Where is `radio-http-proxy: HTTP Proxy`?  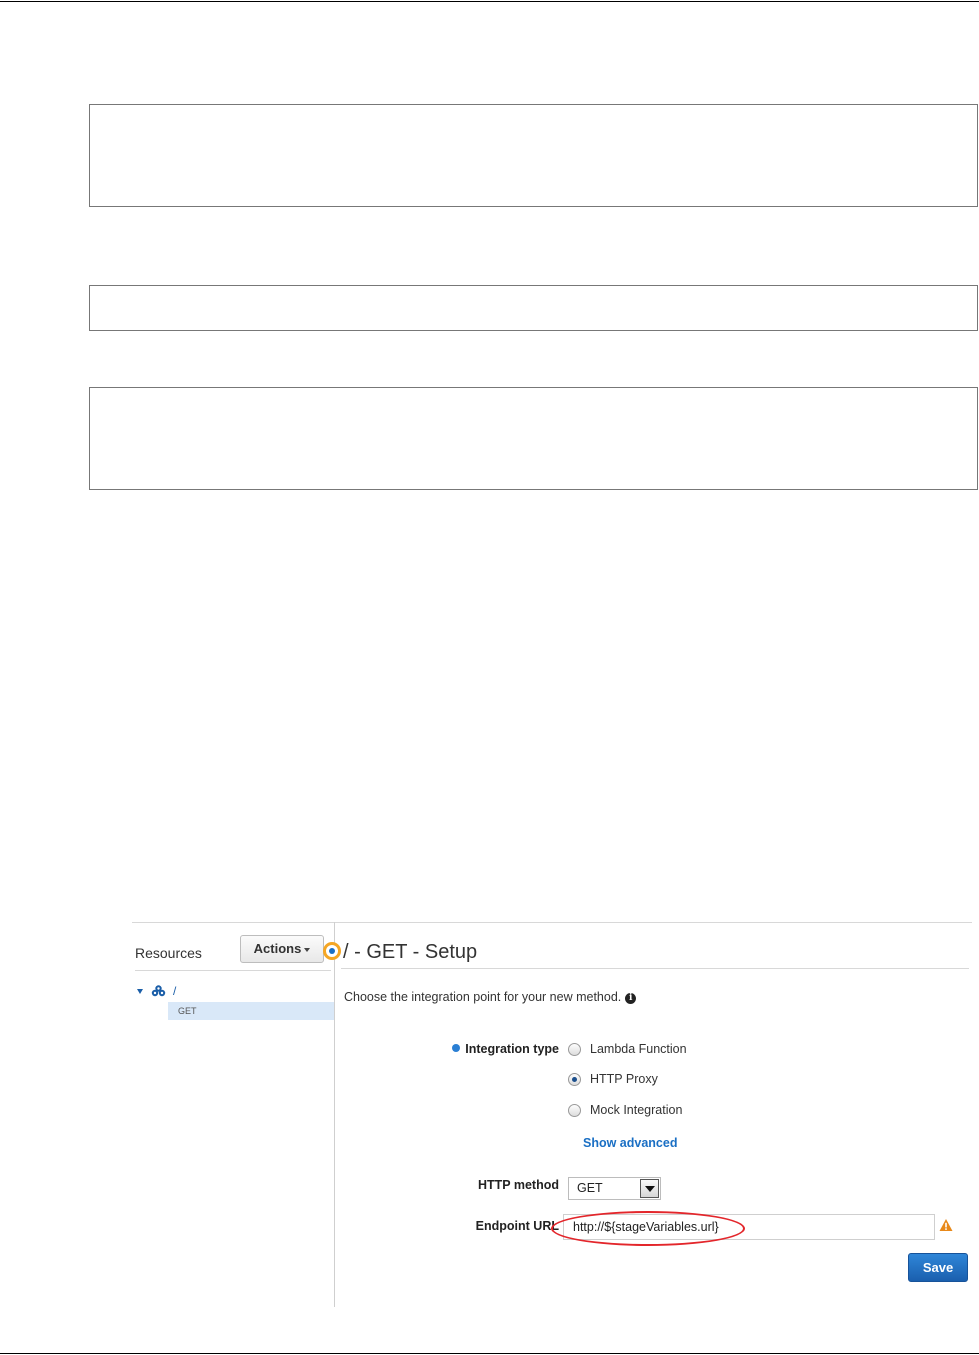
radio-http-proxy: HTTP Proxy is located at coordinates (613, 1079).